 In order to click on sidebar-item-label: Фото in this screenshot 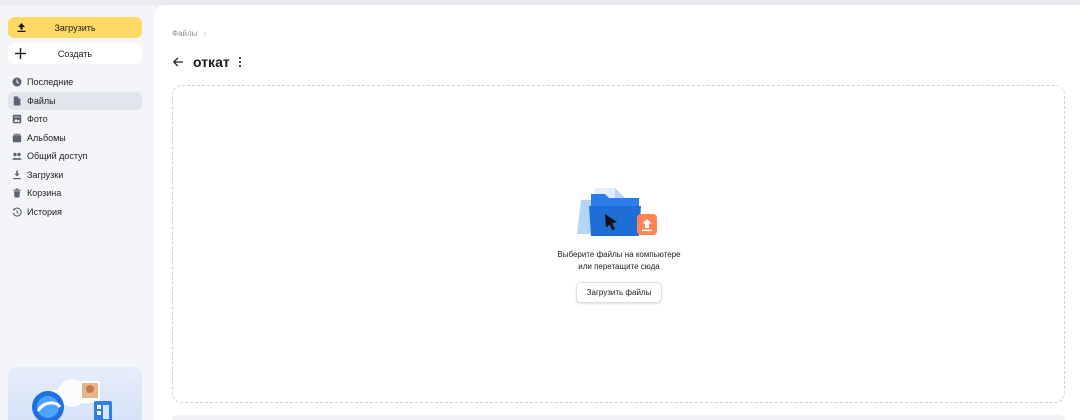, I will do `click(37, 119)`.